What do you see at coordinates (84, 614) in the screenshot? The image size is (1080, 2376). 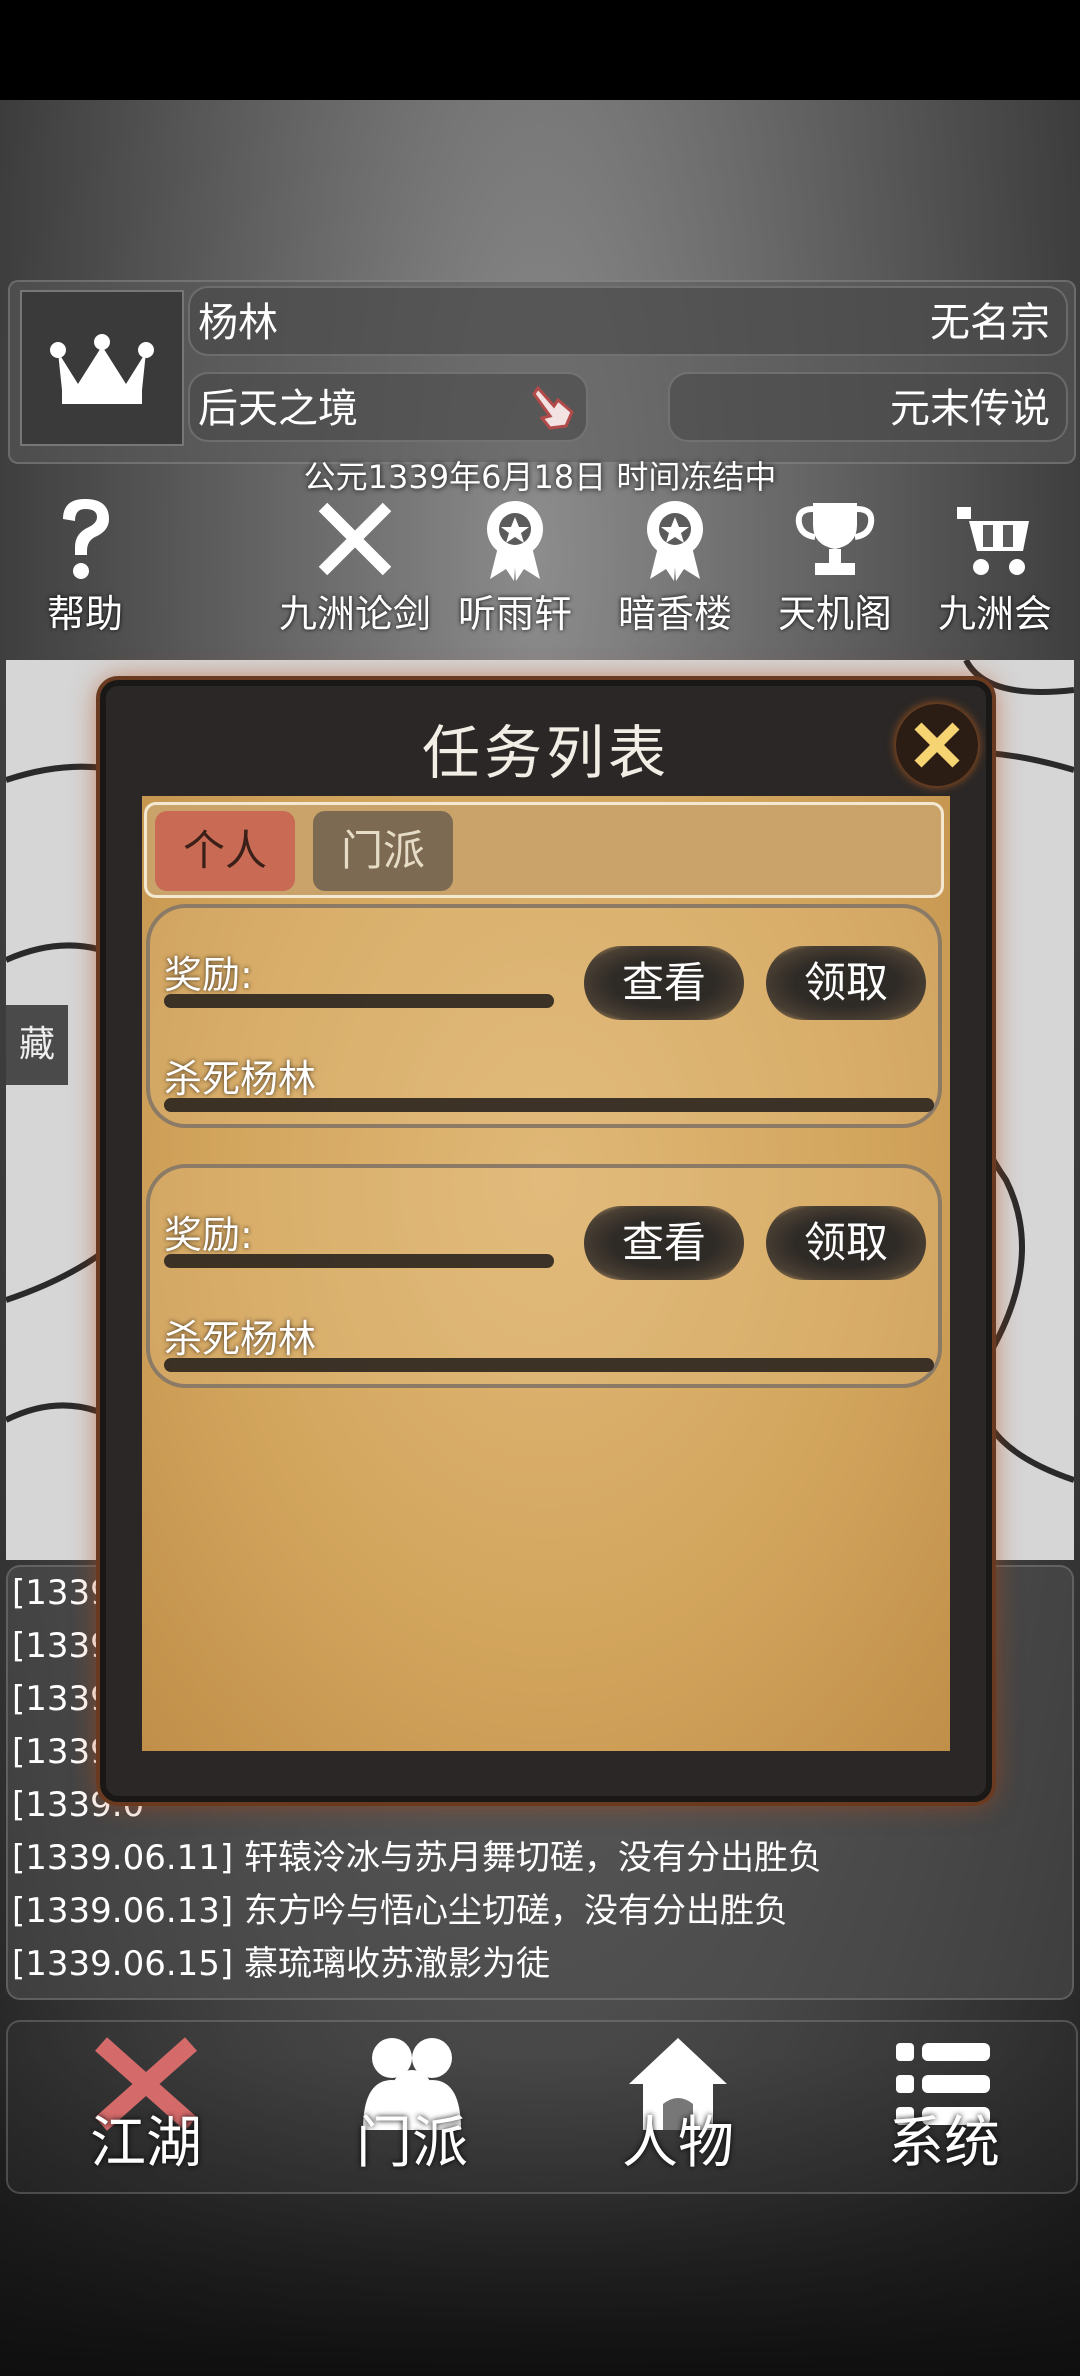 I see `nav-help-label: 帮助` at bounding box center [84, 614].